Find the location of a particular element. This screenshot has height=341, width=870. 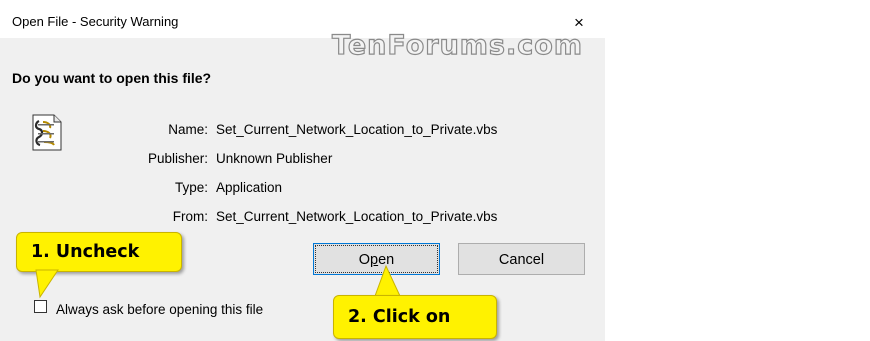

script-file-icon is located at coordinates (47, 132).